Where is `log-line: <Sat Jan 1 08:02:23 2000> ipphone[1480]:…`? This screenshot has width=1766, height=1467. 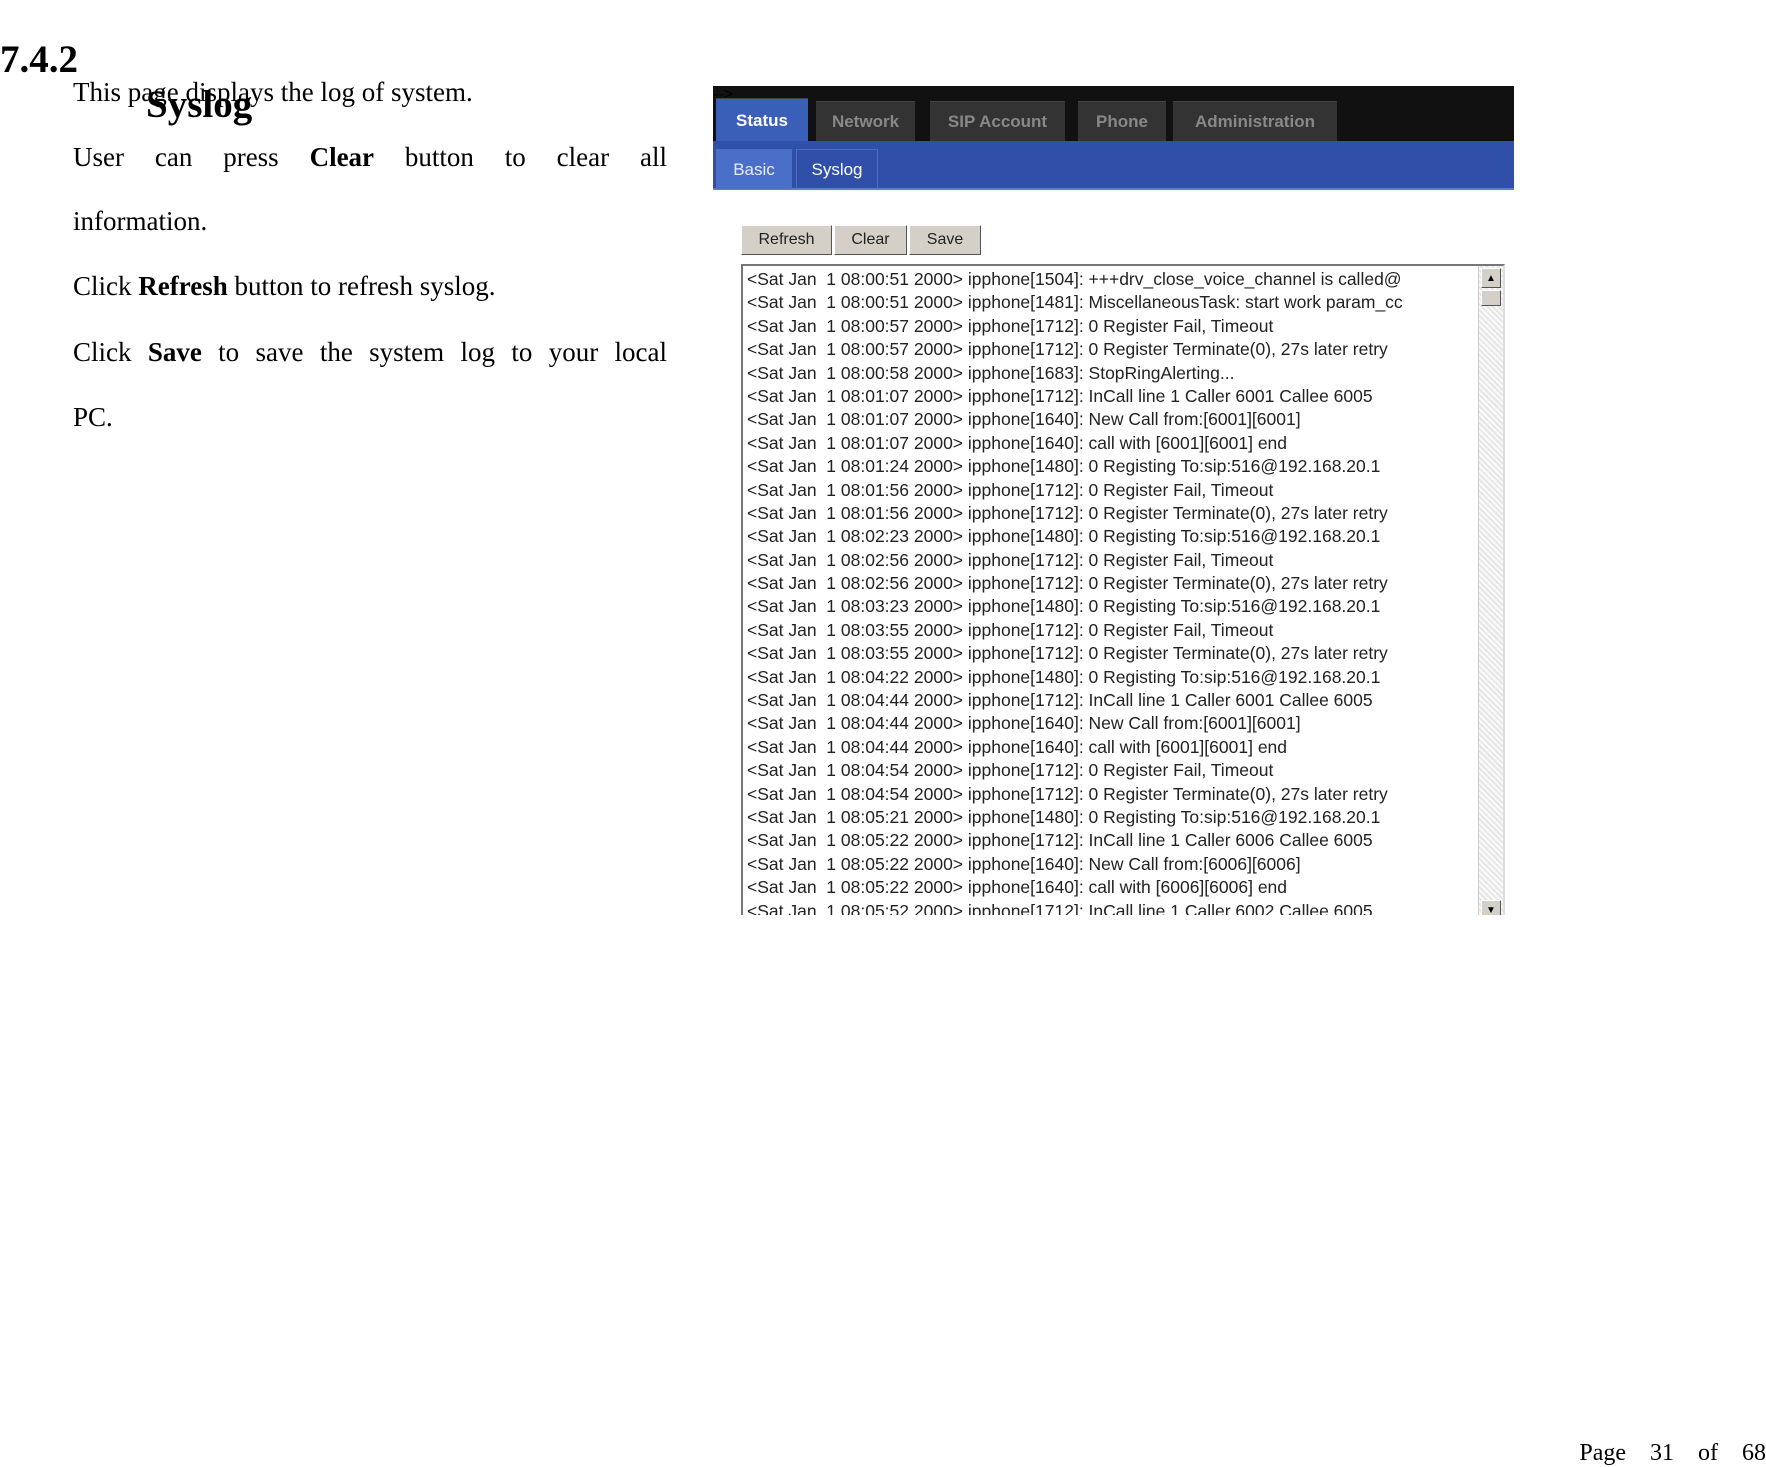
log-line: <Sat Jan 1 08:02:23 2000> ipphone[1480]:… is located at coordinates (1064, 536).